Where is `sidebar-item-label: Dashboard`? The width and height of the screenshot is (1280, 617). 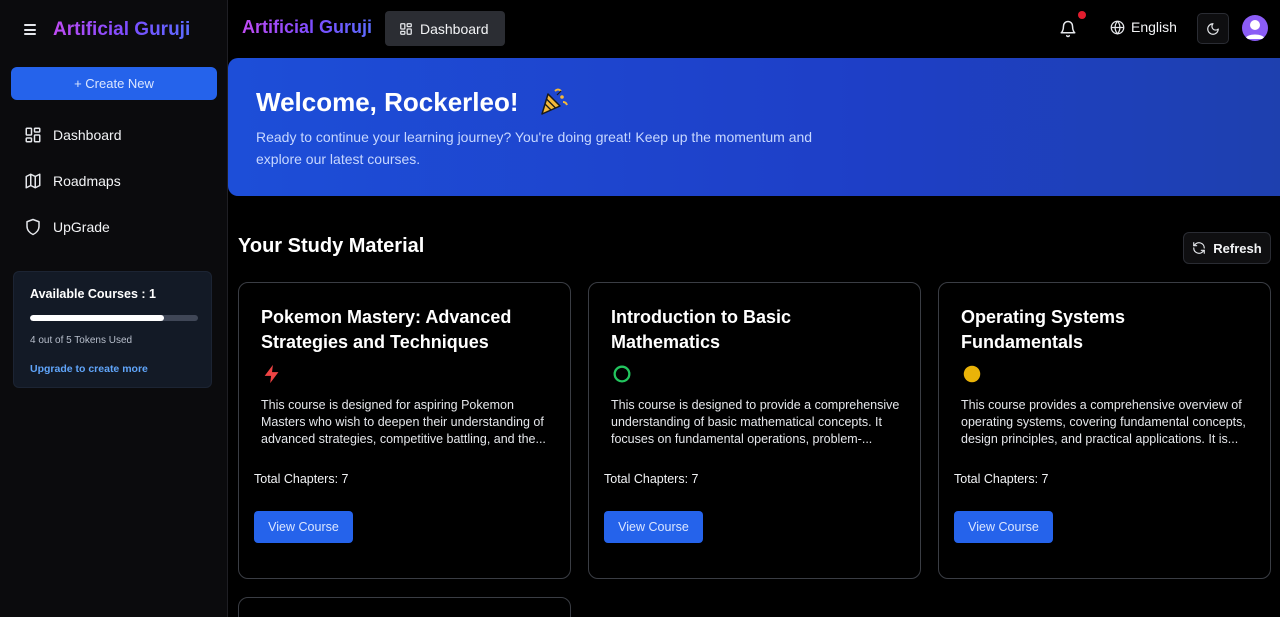 sidebar-item-label: Dashboard is located at coordinates (87, 135).